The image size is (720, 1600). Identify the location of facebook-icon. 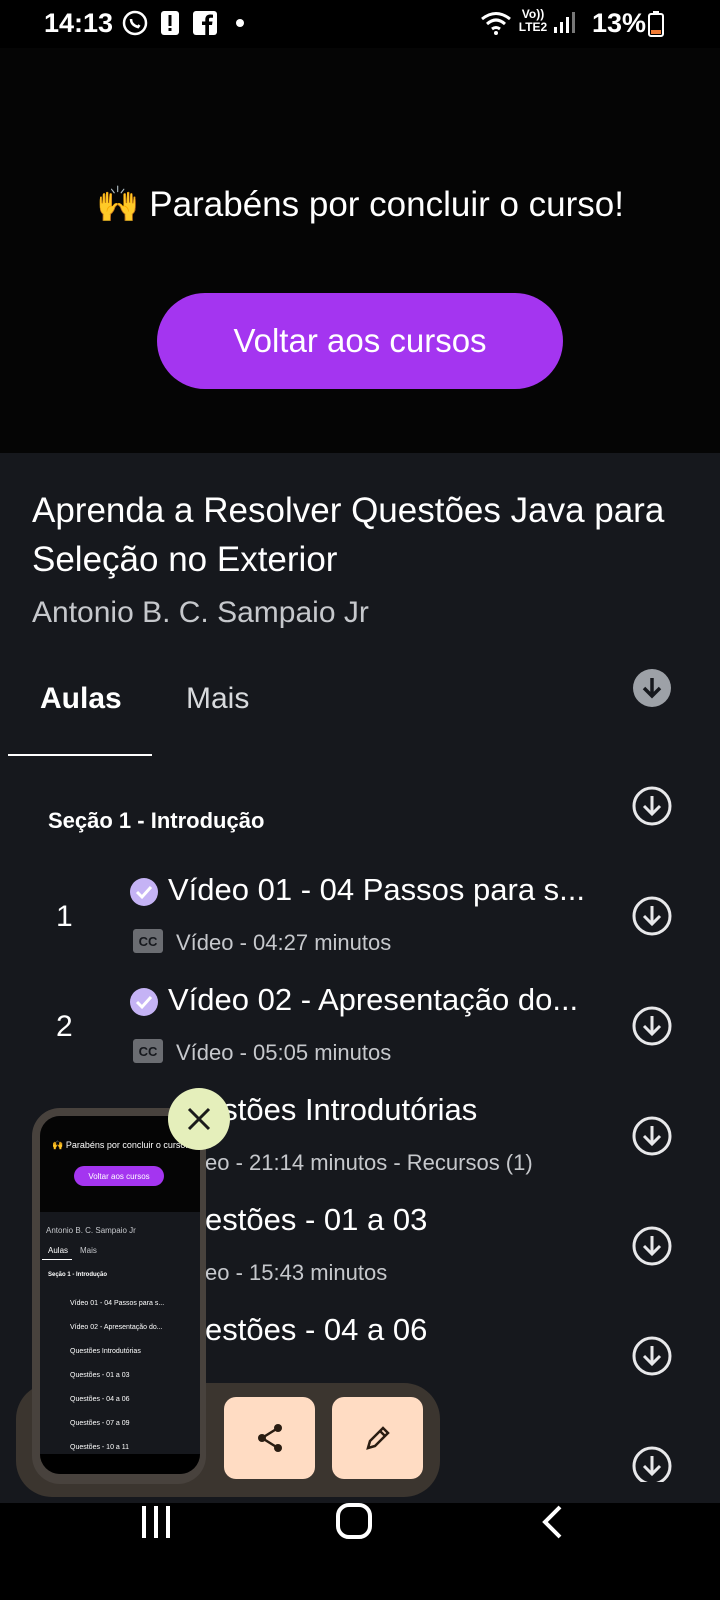
(205, 23).